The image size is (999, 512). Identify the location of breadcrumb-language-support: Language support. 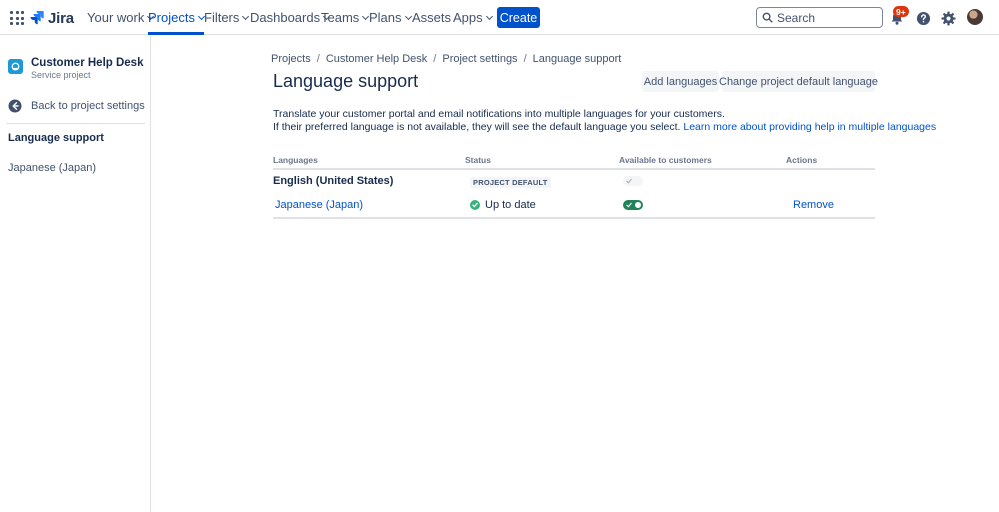
(577, 59).